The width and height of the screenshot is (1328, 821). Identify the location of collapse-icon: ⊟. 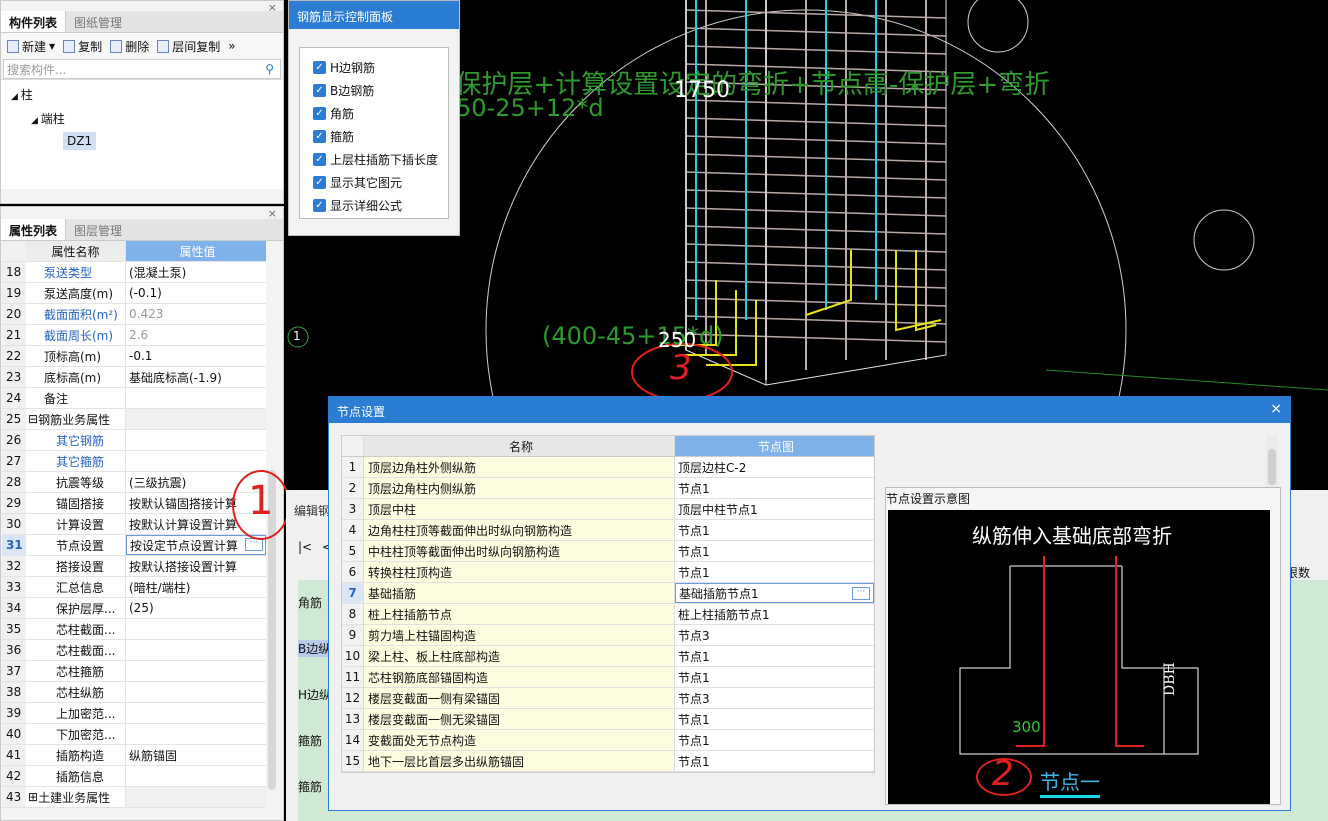
(33, 419).